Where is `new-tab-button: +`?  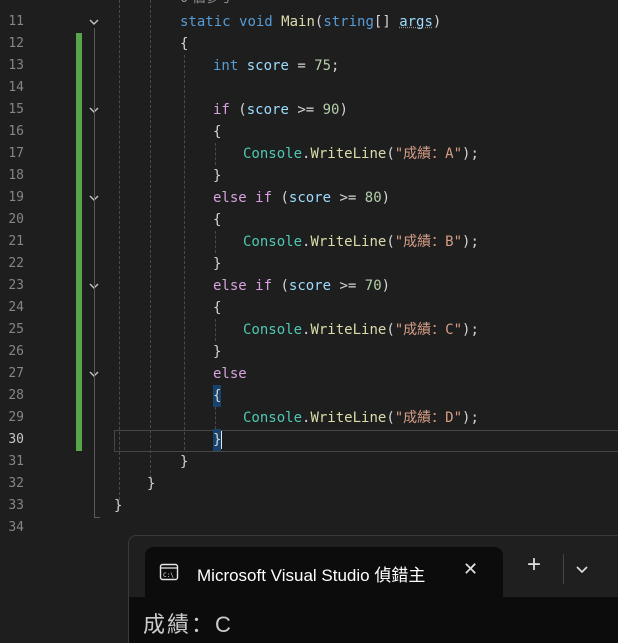
new-tab-button: + is located at coordinates (534, 565).